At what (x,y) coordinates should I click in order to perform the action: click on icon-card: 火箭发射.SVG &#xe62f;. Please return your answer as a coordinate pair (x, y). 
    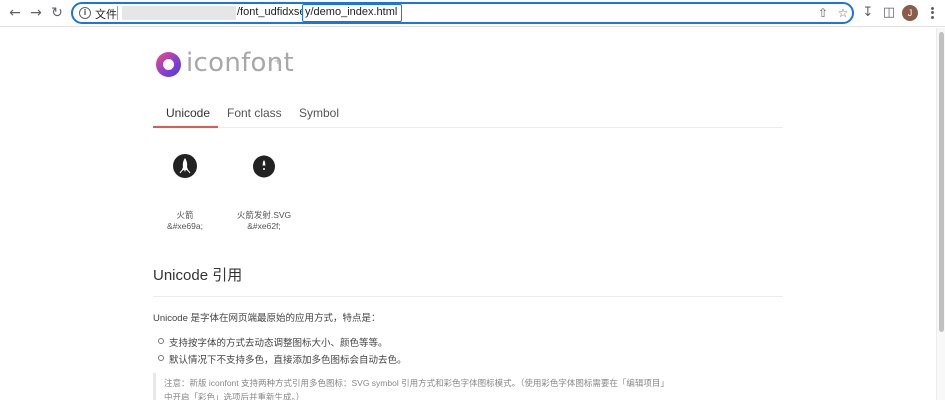
    Looking at the image, I should click on (264, 192).